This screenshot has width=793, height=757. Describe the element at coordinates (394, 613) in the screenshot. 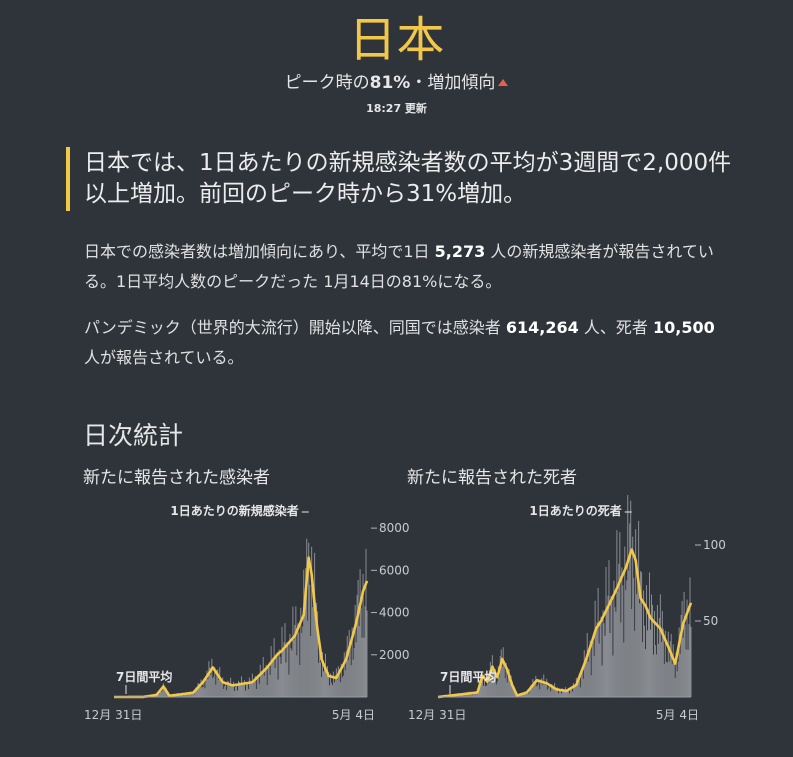

I see `y-tick-label: 4000` at that location.